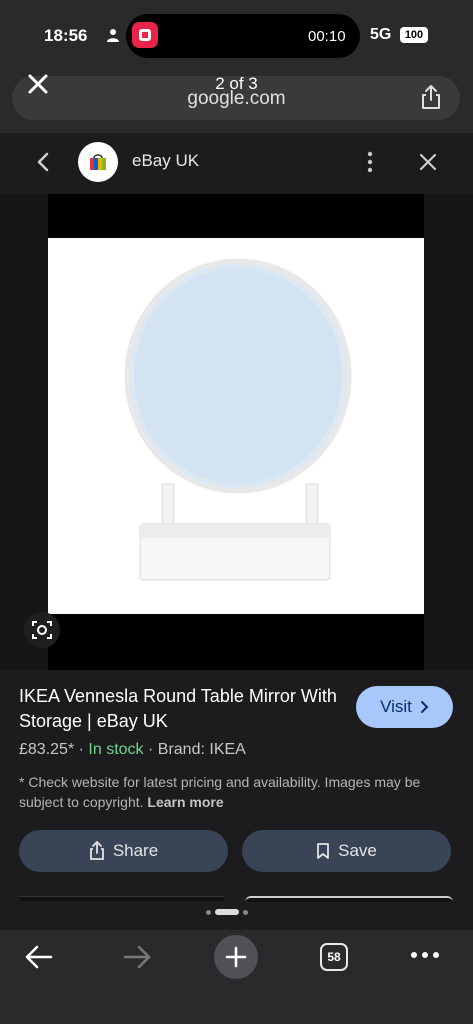  What do you see at coordinates (201, 749) in the screenshot?
I see `brand: Brand: IKEA` at bounding box center [201, 749].